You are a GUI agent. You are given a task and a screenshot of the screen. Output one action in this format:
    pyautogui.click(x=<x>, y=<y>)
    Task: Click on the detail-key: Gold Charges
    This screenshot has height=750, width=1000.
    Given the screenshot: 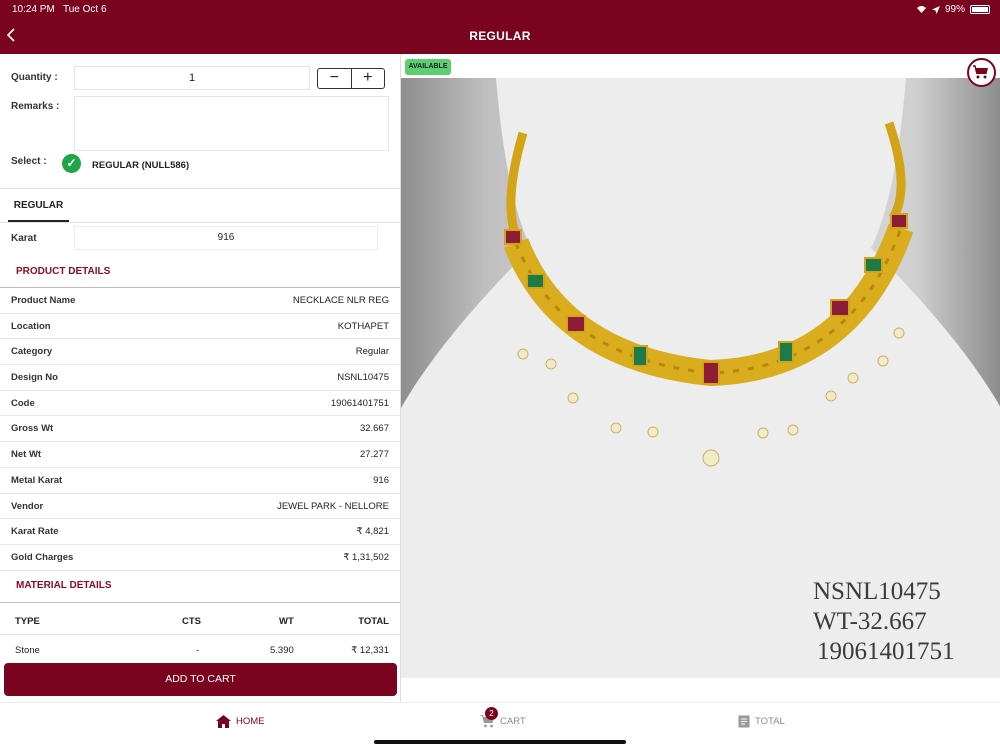 What is the action you would take?
    pyautogui.click(x=42, y=557)
    